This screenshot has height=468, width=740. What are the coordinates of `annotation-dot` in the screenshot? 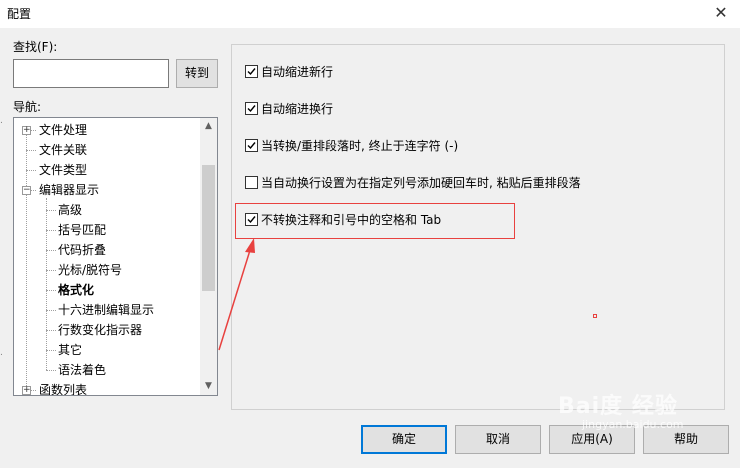 It's located at (595, 316).